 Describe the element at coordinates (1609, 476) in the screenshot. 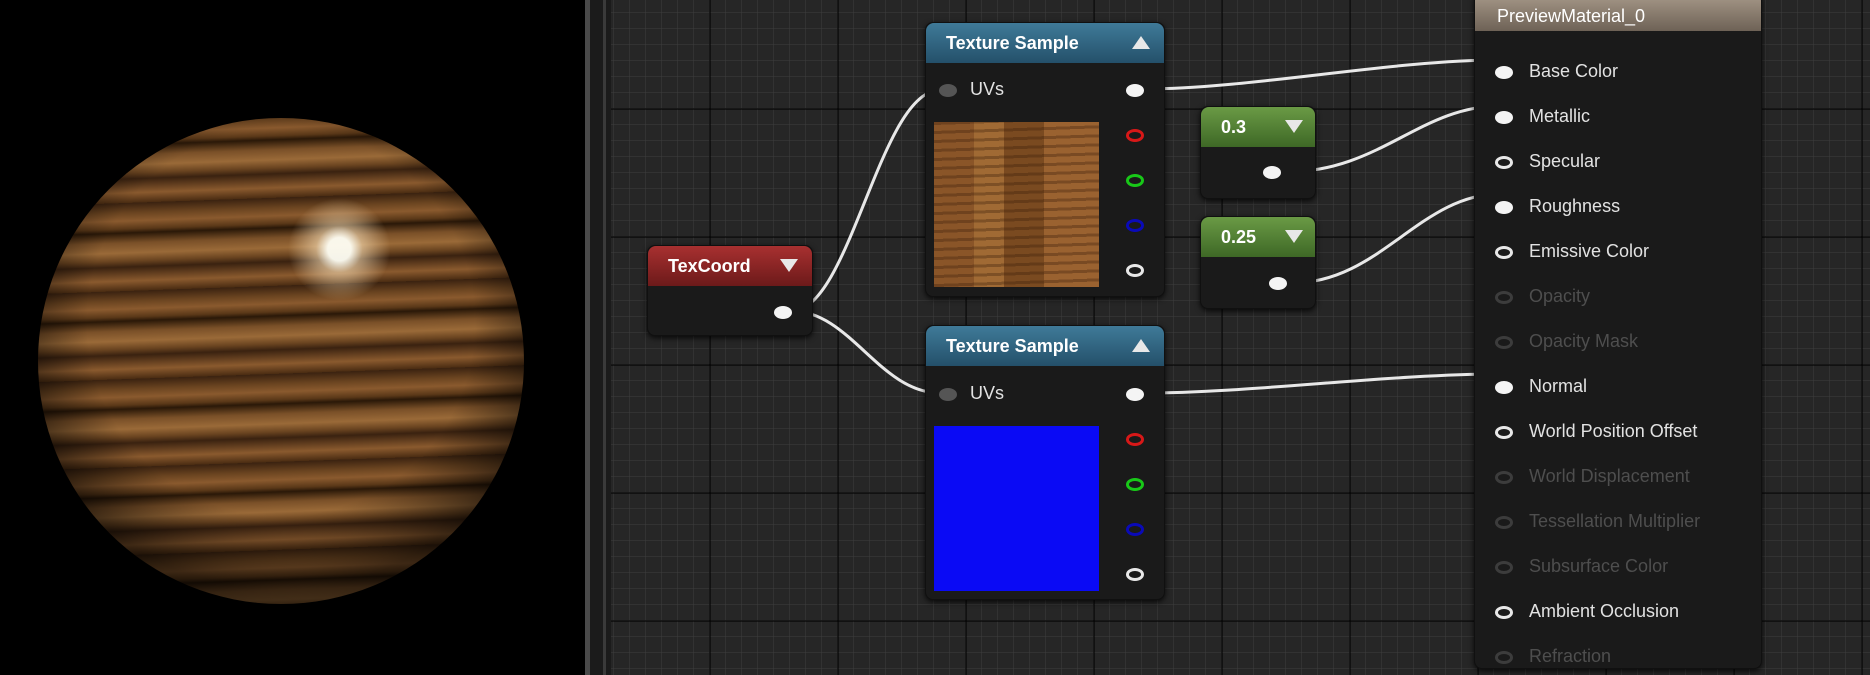

I see `material-input-label: World Displacement` at that location.